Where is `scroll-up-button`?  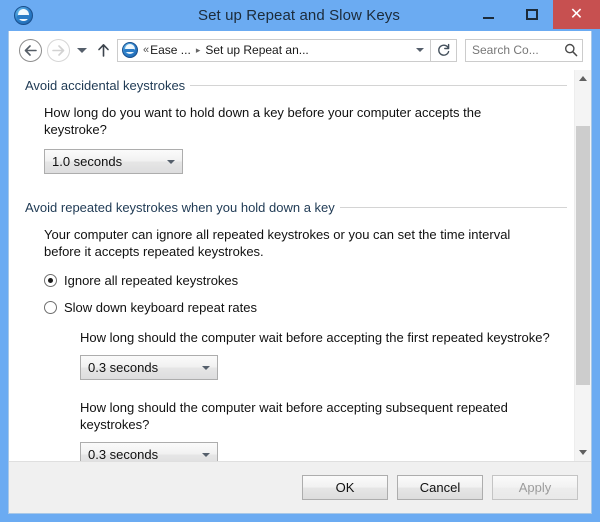 scroll-up-button is located at coordinates (583, 78).